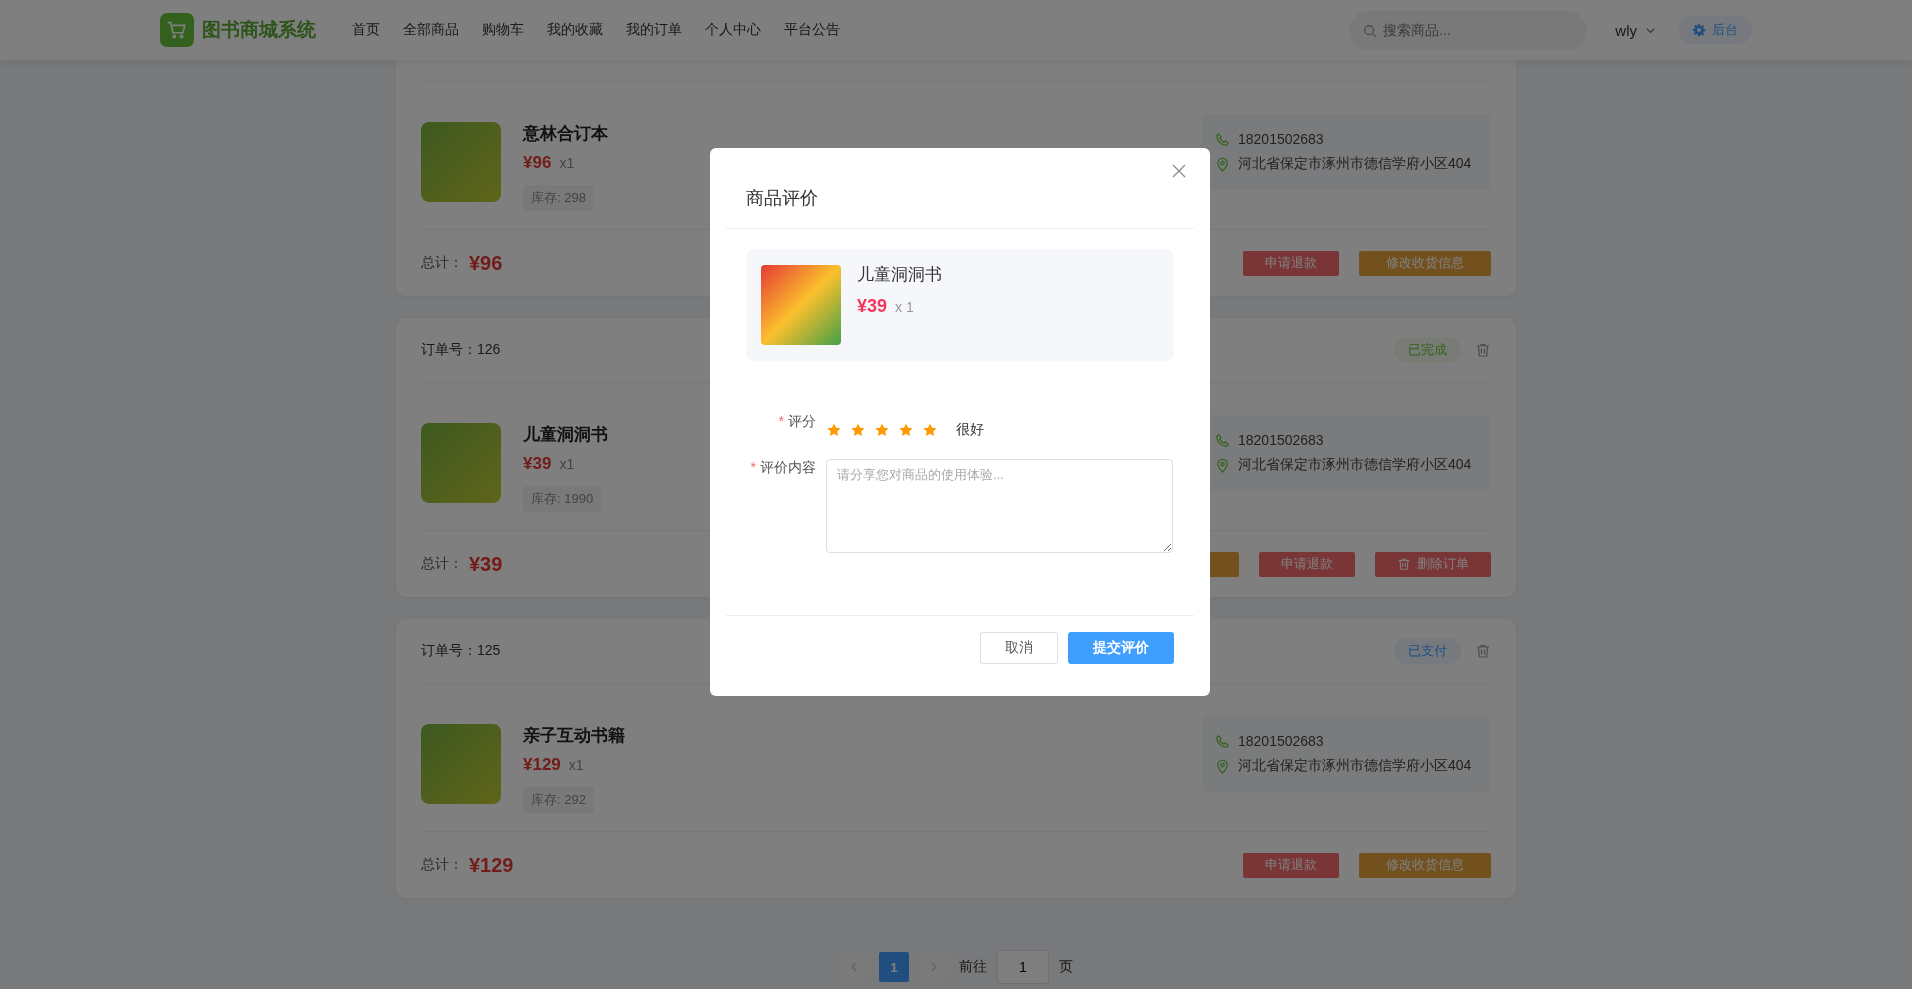 The image size is (1912, 989). What do you see at coordinates (431, 30) in the screenshot?
I see `nav-link: 全部商品` at bounding box center [431, 30].